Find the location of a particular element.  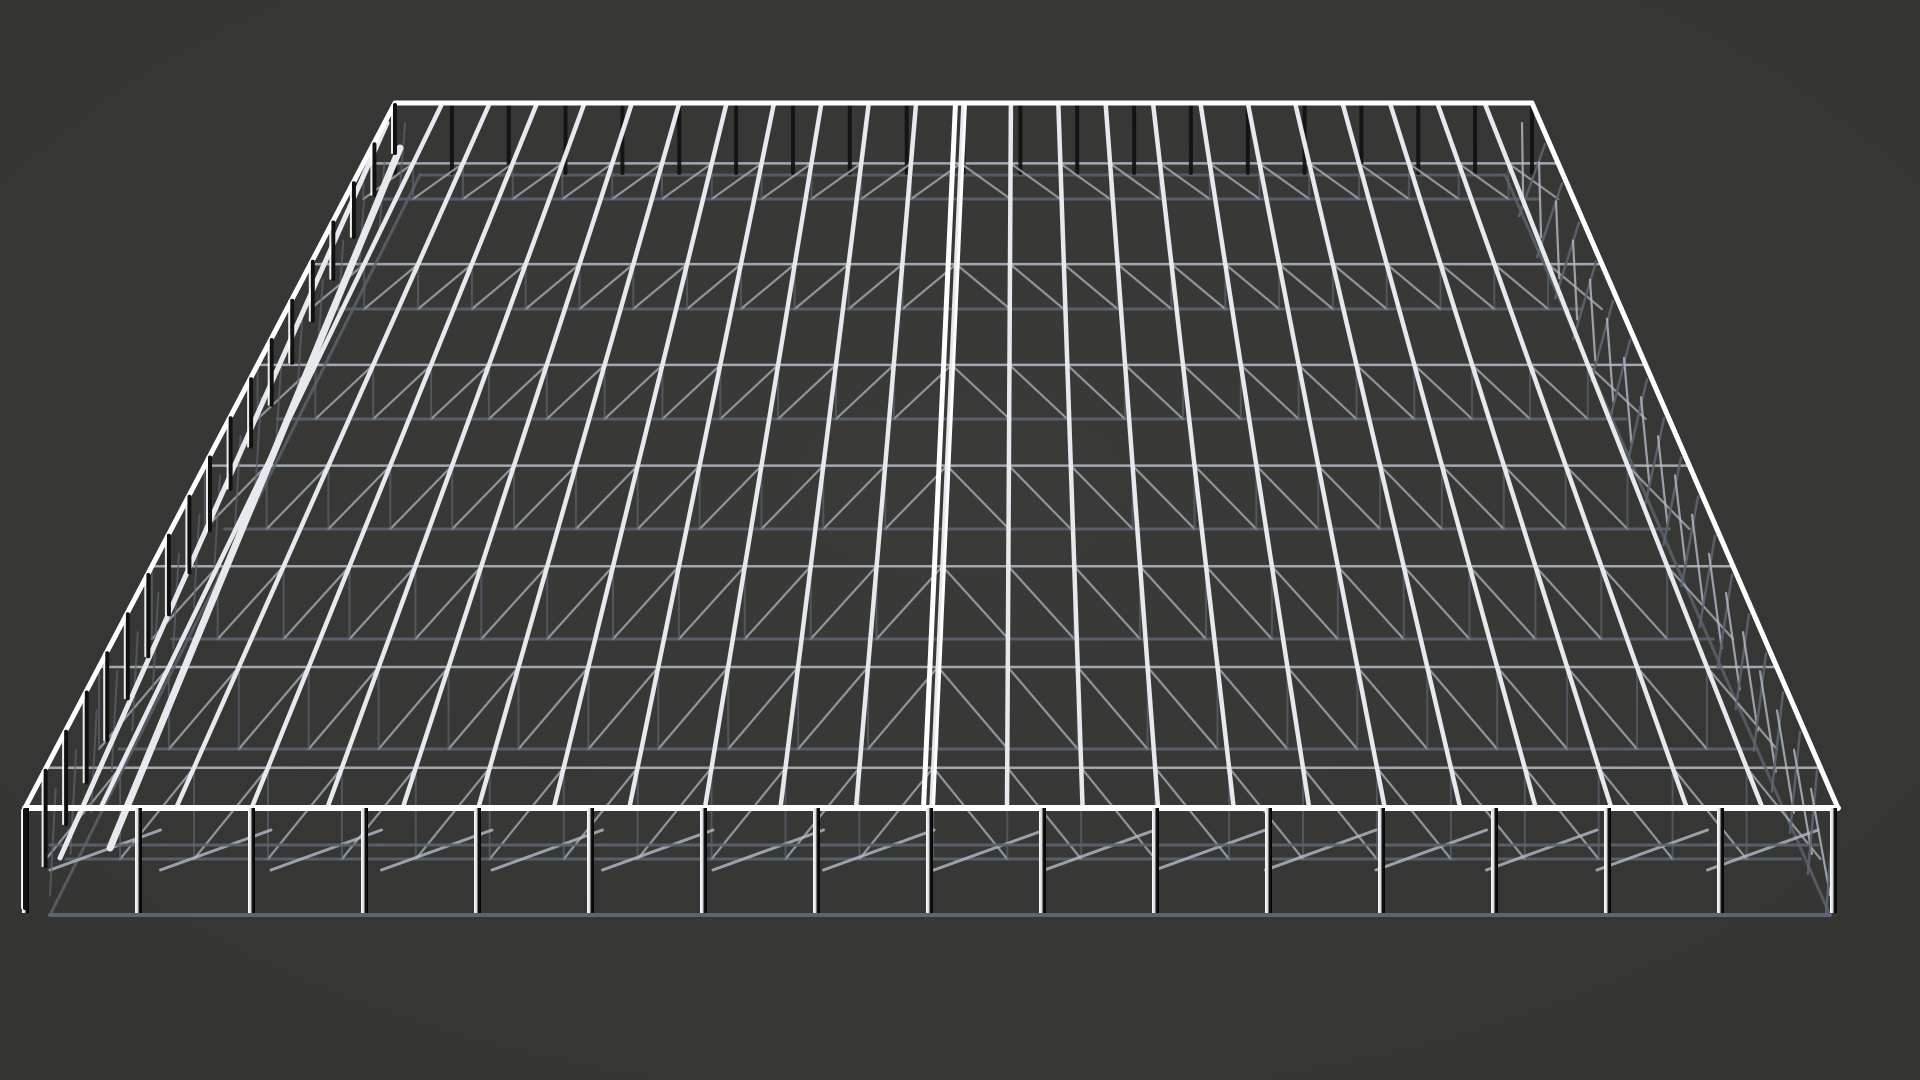

right-wall-brace is located at coordinates (1522, 159).